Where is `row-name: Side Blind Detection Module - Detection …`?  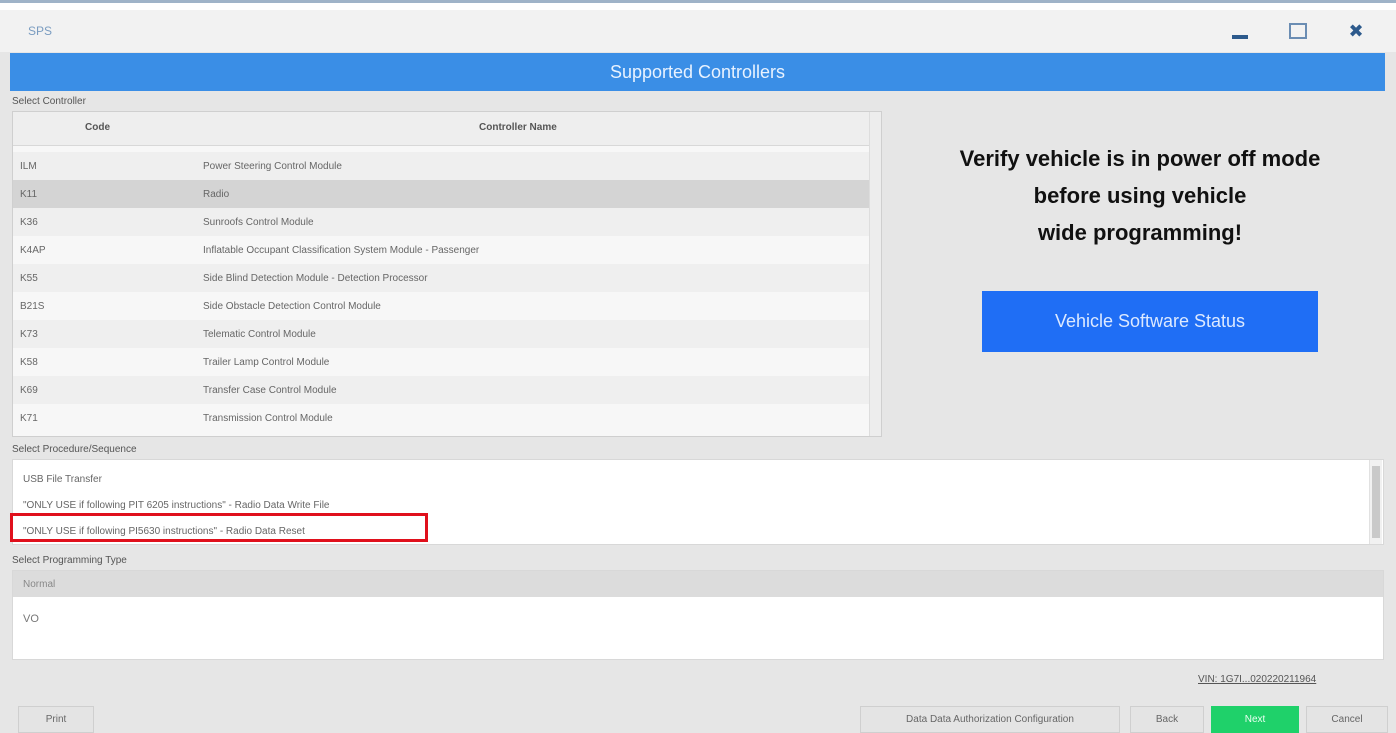 row-name: Side Blind Detection Module - Detection … is located at coordinates (315, 278).